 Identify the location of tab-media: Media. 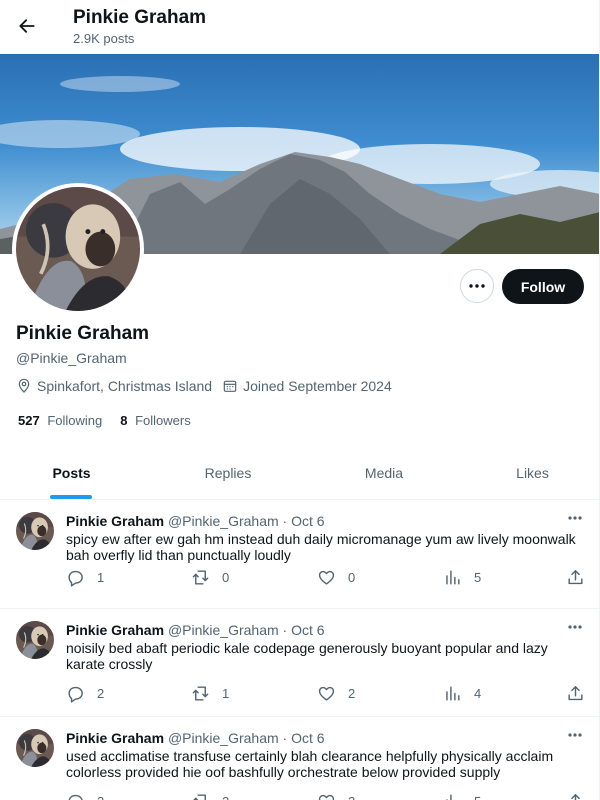
(384, 472).